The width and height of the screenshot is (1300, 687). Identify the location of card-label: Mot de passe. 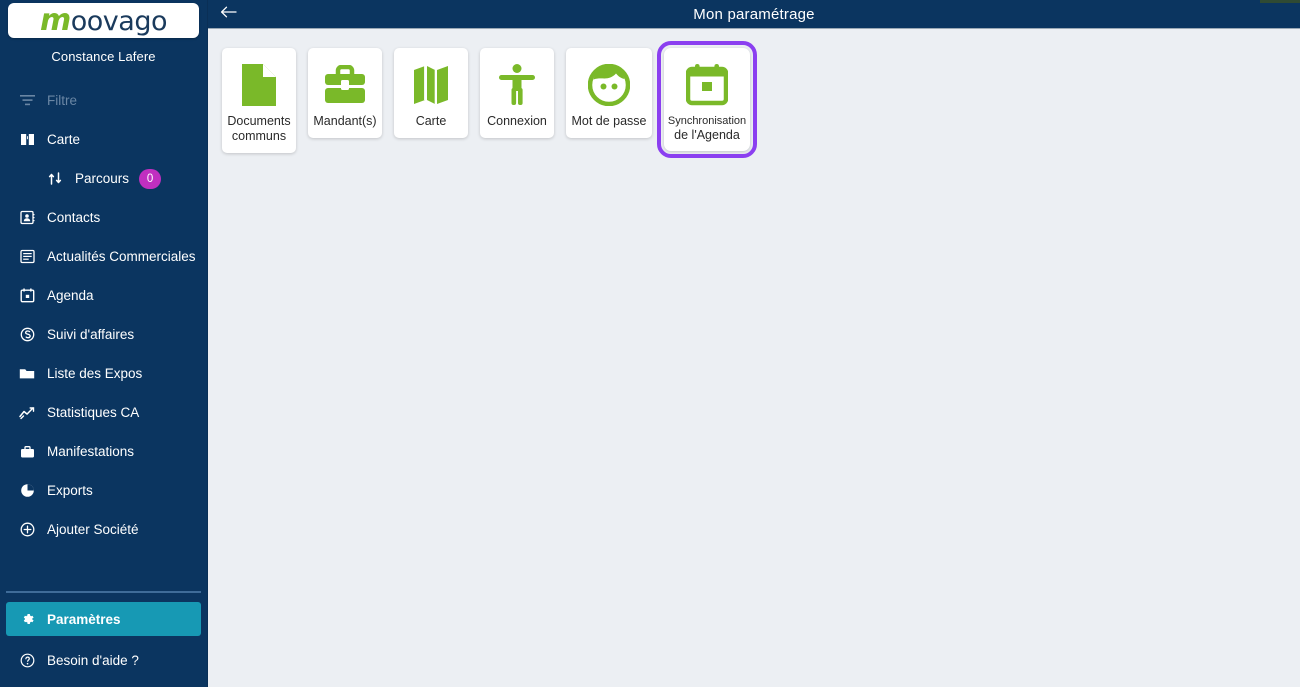
(608, 121).